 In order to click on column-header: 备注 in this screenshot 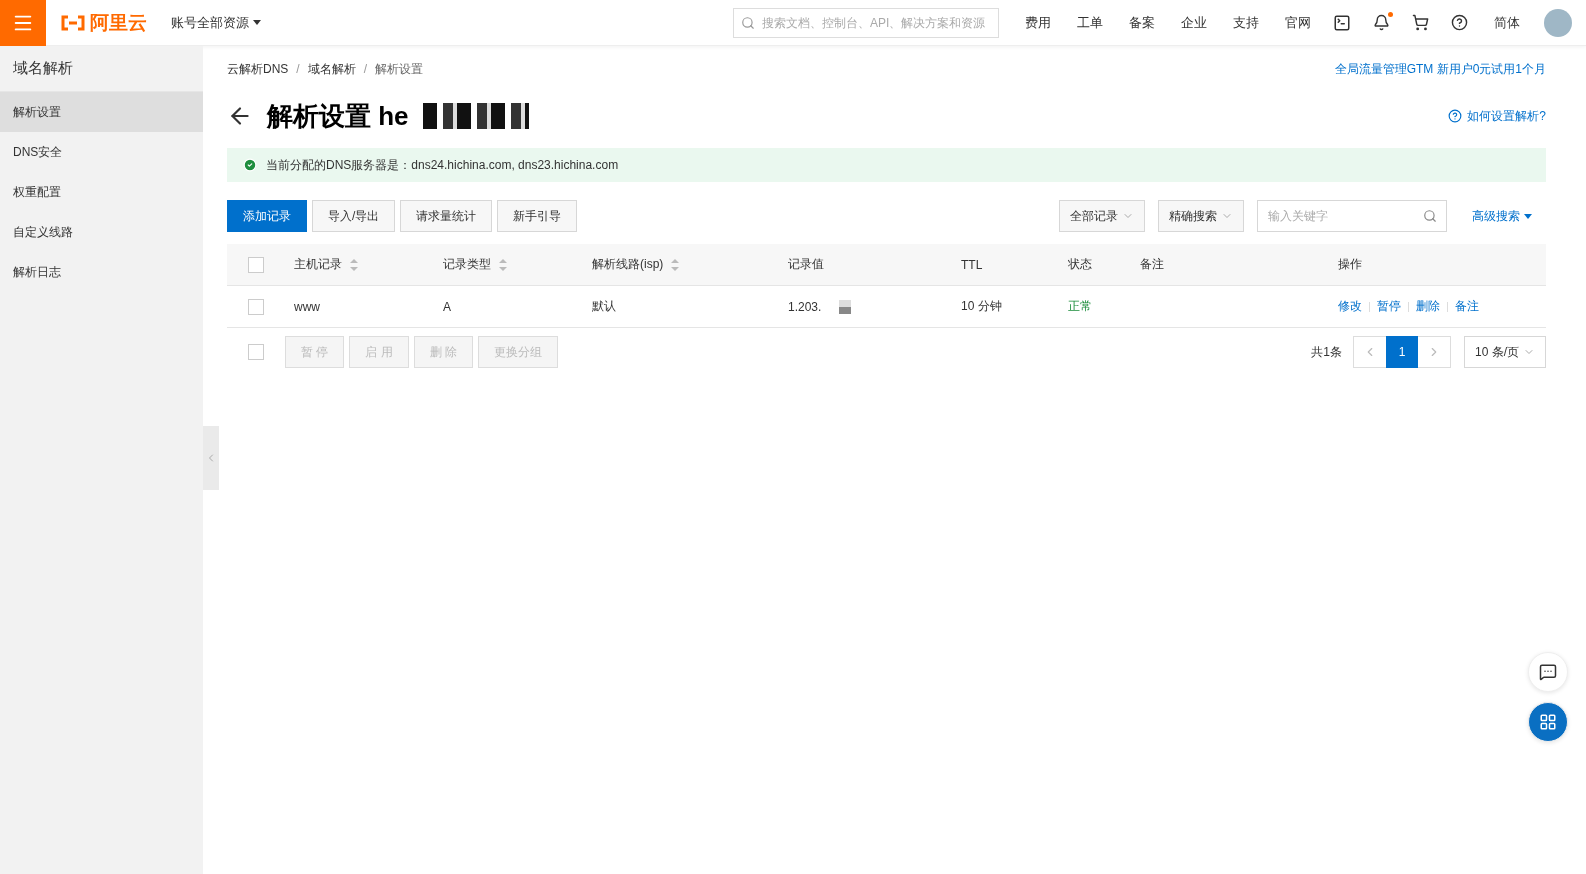, I will do `click(1152, 264)`.